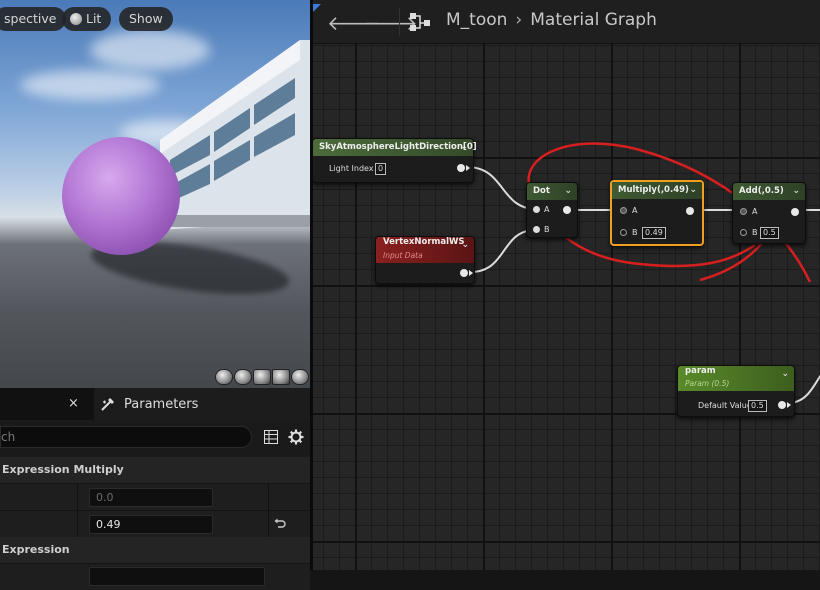 The image size is (820, 590). I want to click on cloud, so click(90, 85).